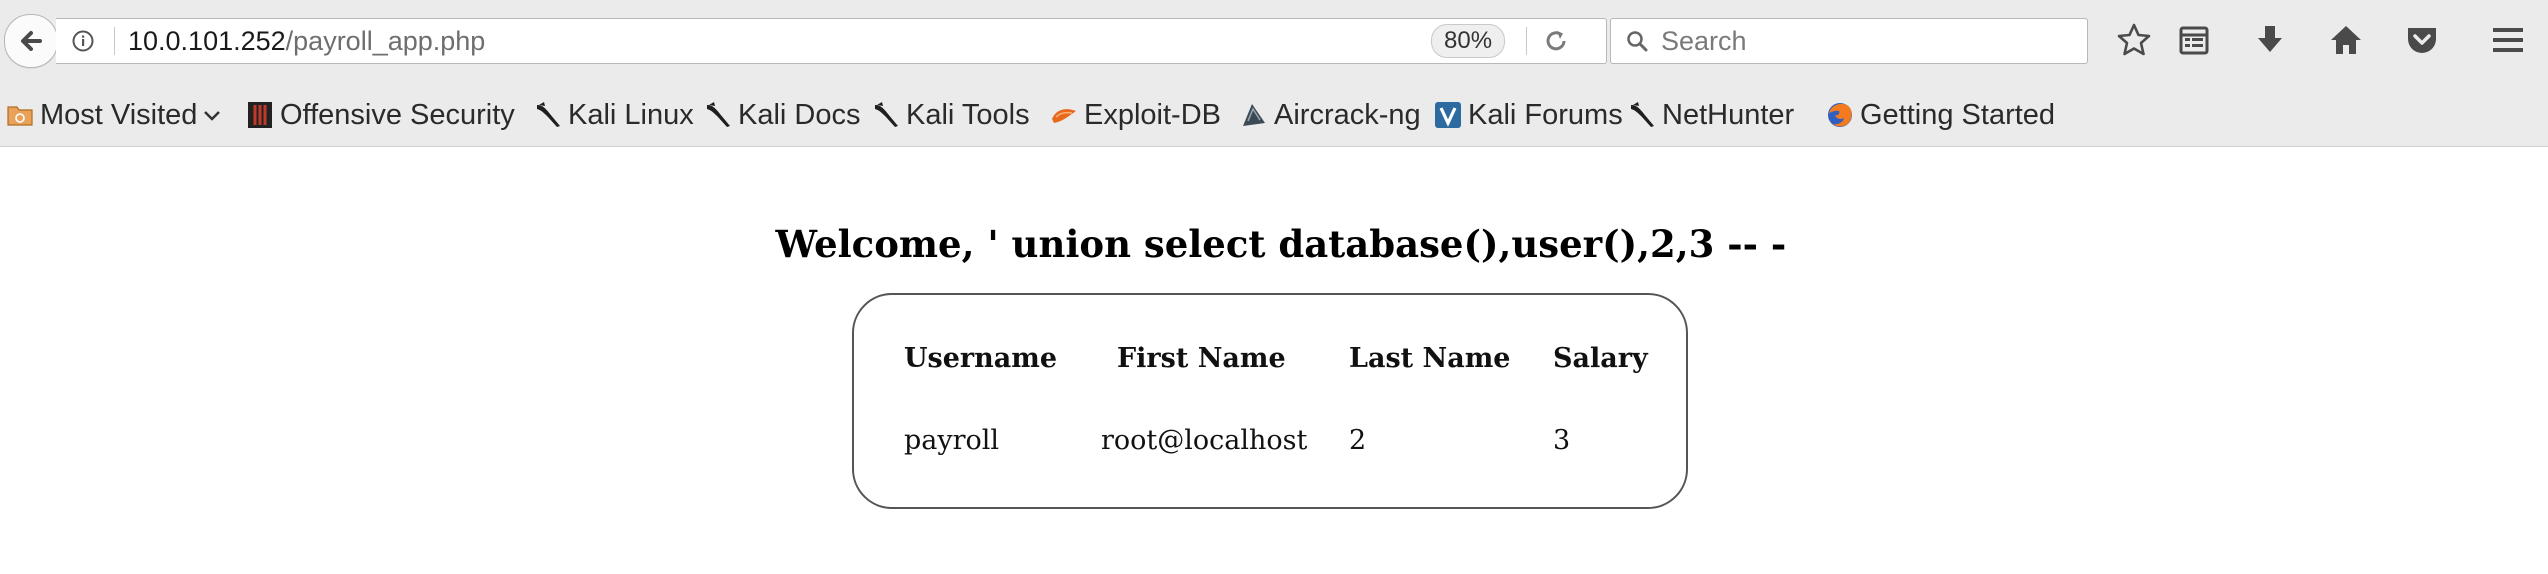 The height and width of the screenshot is (574, 2548). Describe the element at coordinates (1637, 41) in the screenshot. I see `search-icon` at that location.